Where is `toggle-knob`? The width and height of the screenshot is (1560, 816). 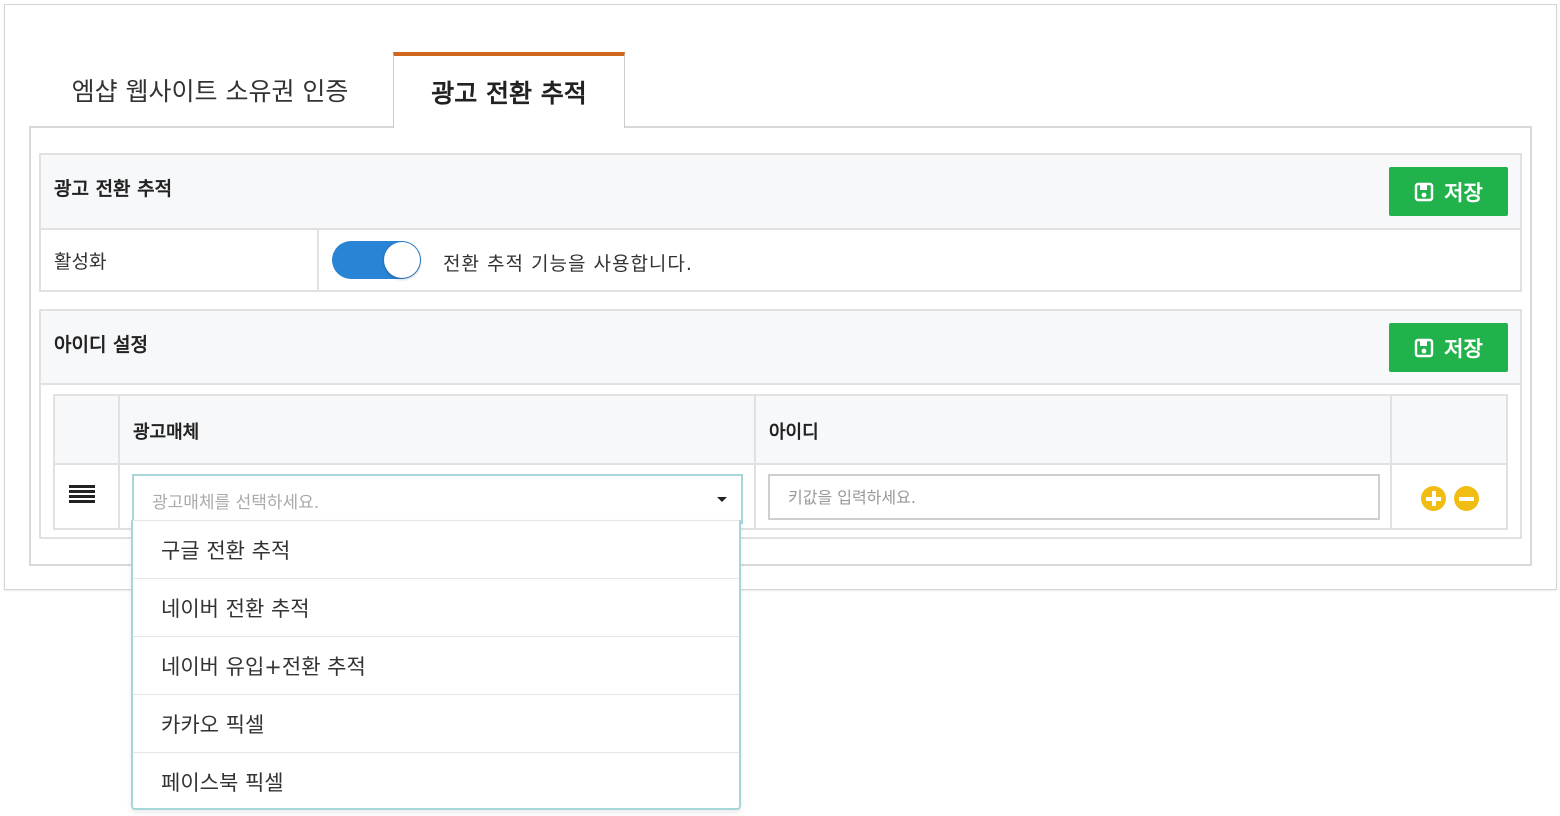 toggle-knob is located at coordinates (402, 260).